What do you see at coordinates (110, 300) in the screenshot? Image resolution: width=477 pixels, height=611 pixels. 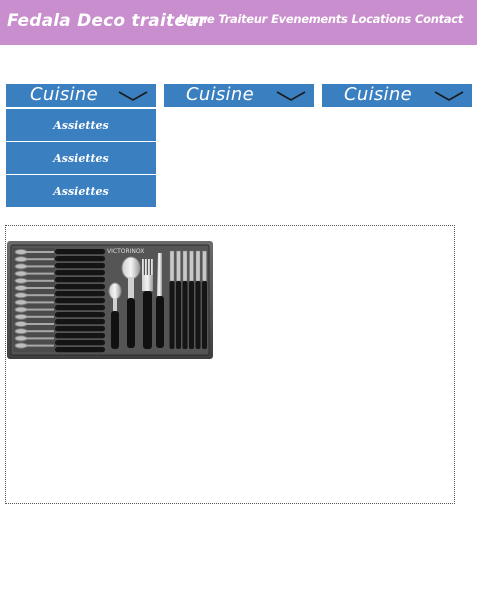 I see `cutlery-set-image: VICTORINOX` at bounding box center [110, 300].